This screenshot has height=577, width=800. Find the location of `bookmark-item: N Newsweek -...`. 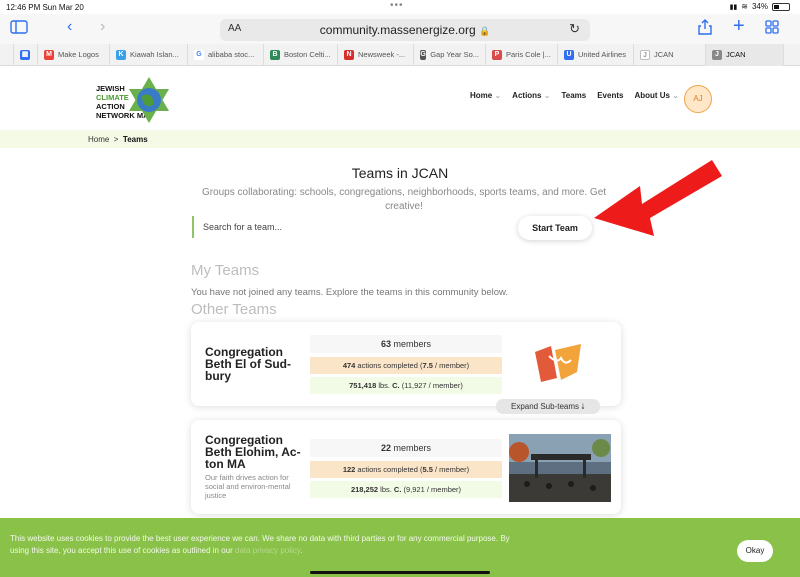

bookmark-item: N Newsweek -... is located at coordinates (376, 54).